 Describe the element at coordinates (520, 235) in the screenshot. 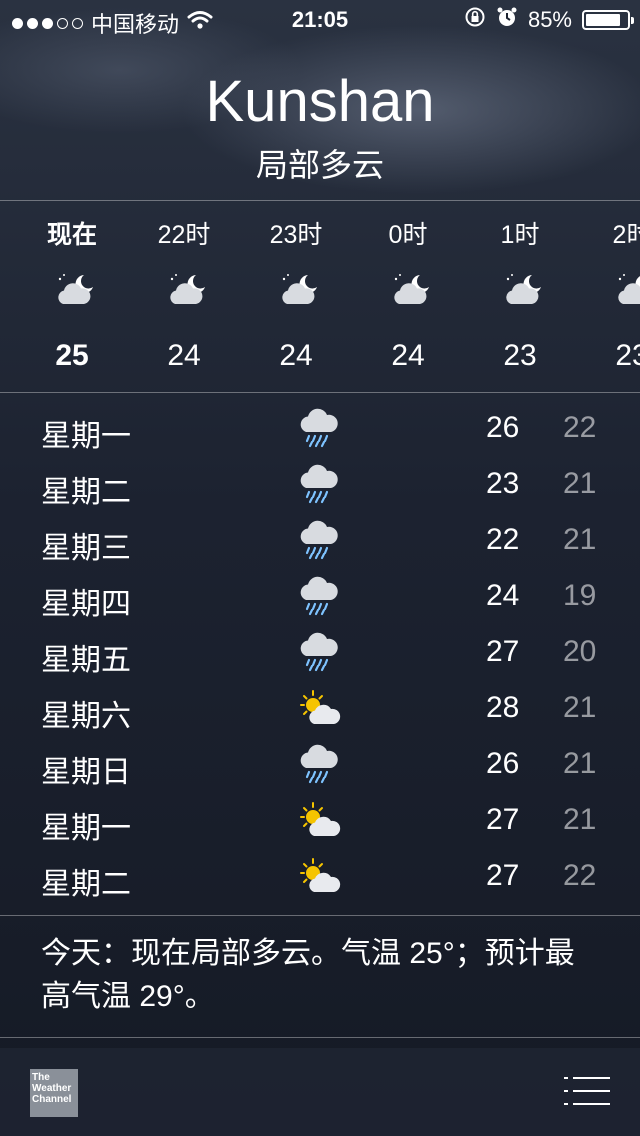

I see `hour-label: 1时` at that location.